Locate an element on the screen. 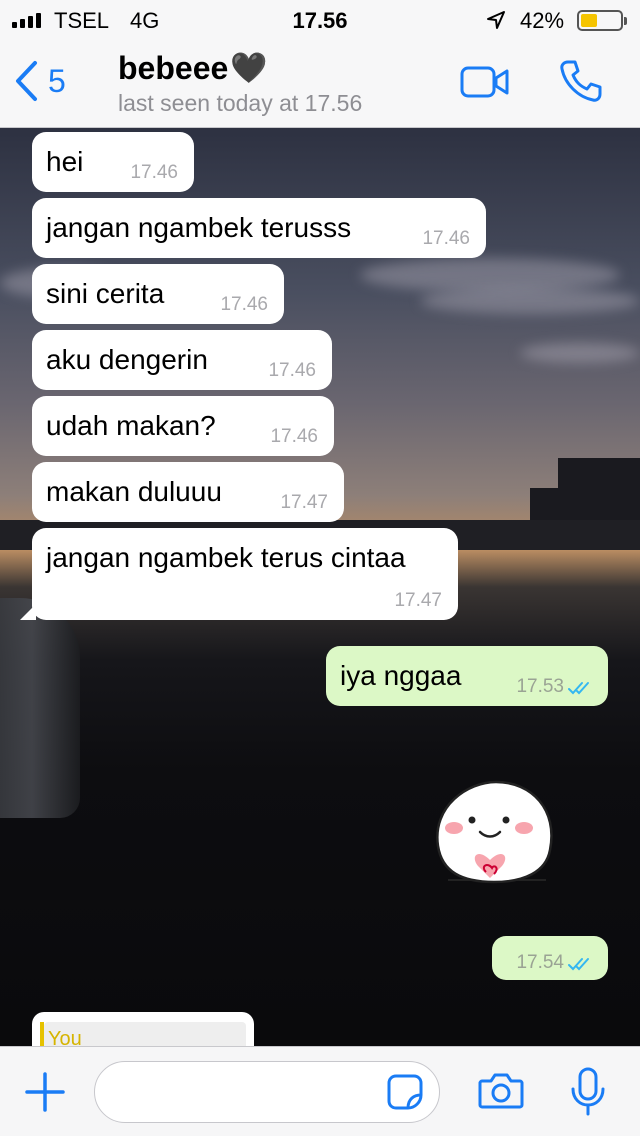 This screenshot has width=640, height=1136. message-bubble-incoming: aku dengerin 17.46 is located at coordinates (182, 360).